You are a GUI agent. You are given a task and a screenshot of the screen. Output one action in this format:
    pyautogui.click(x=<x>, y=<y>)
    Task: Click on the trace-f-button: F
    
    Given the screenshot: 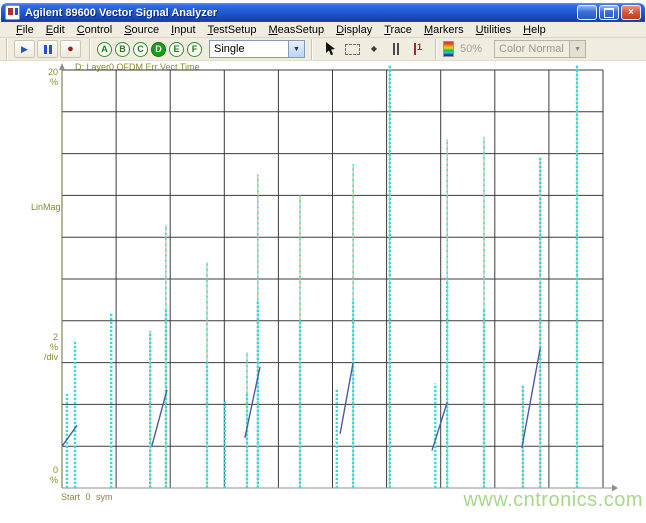 What is the action you would take?
    pyautogui.click(x=194, y=49)
    